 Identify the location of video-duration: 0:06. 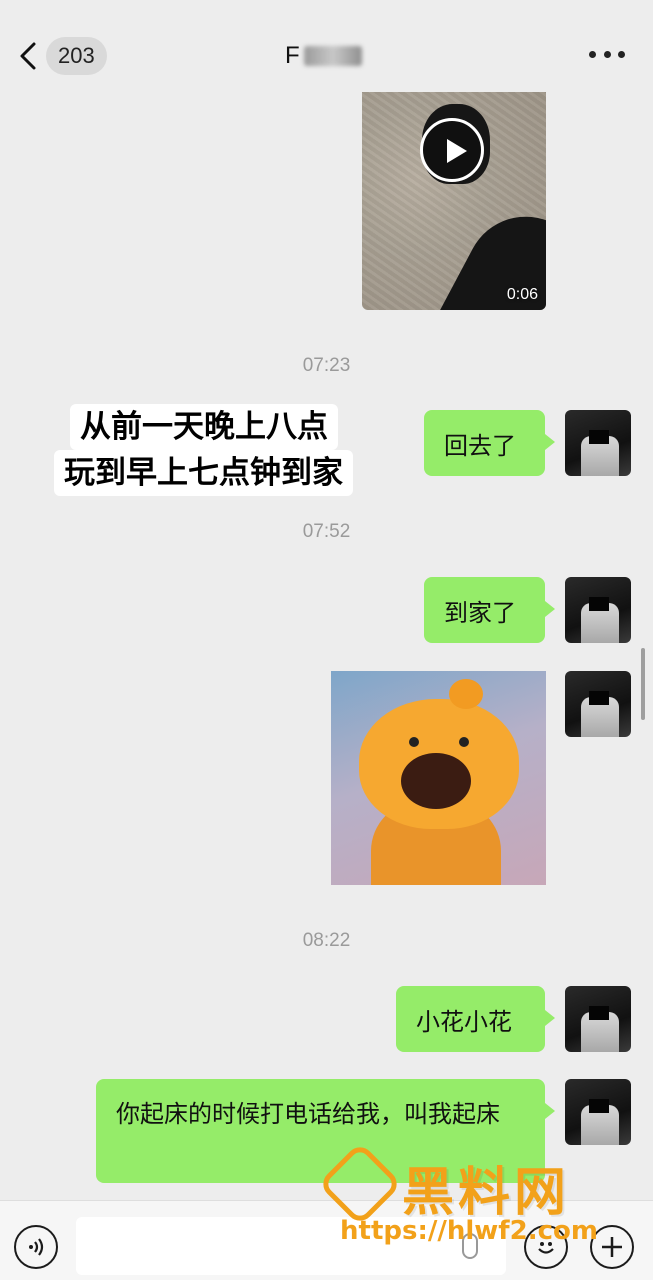
(522, 294).